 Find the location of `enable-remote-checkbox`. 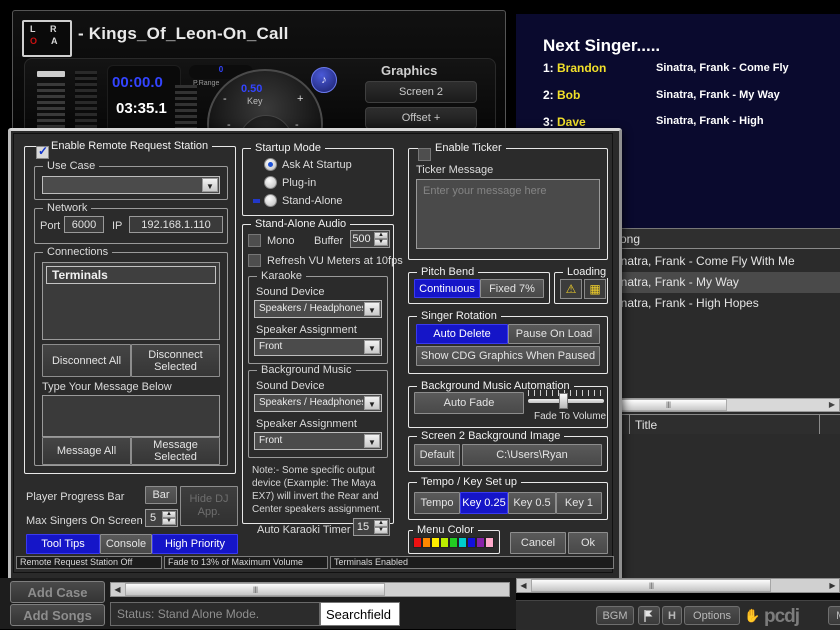

enable-remote-checkbox is located at coordinates (42, 151).